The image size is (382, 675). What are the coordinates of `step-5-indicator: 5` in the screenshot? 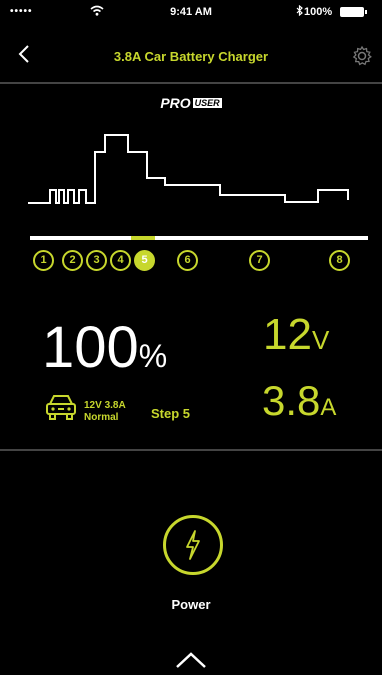 It's located at (144, 260).